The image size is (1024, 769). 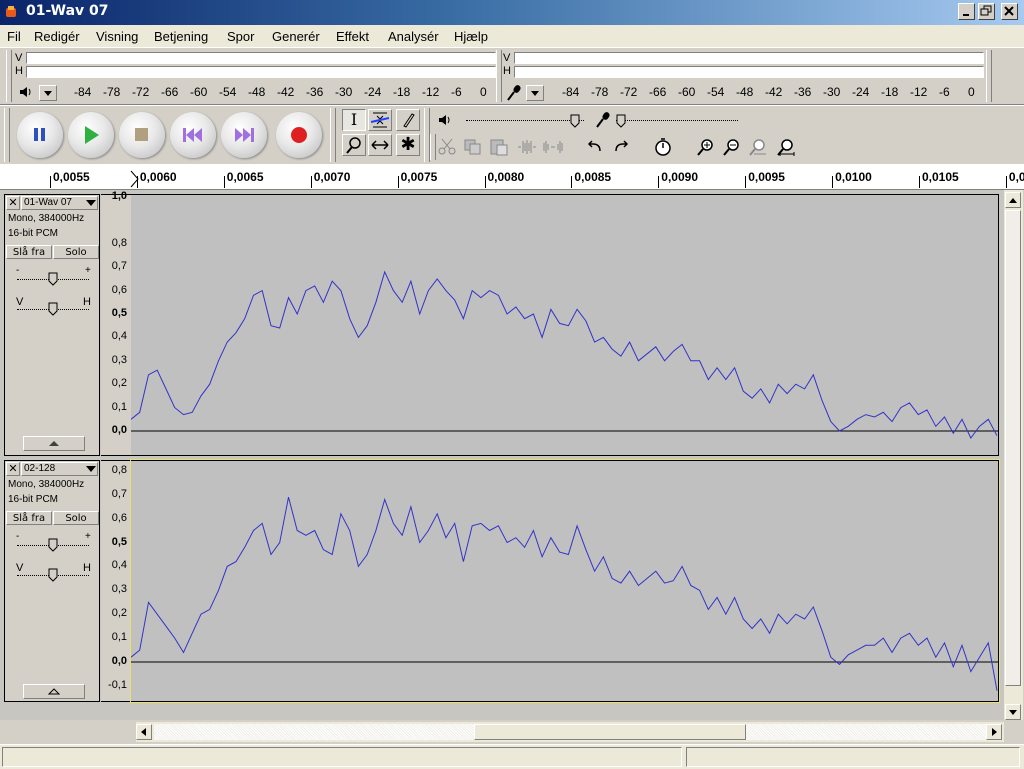 I want to click on playback-volume-icon, so click(x=446, y=121).